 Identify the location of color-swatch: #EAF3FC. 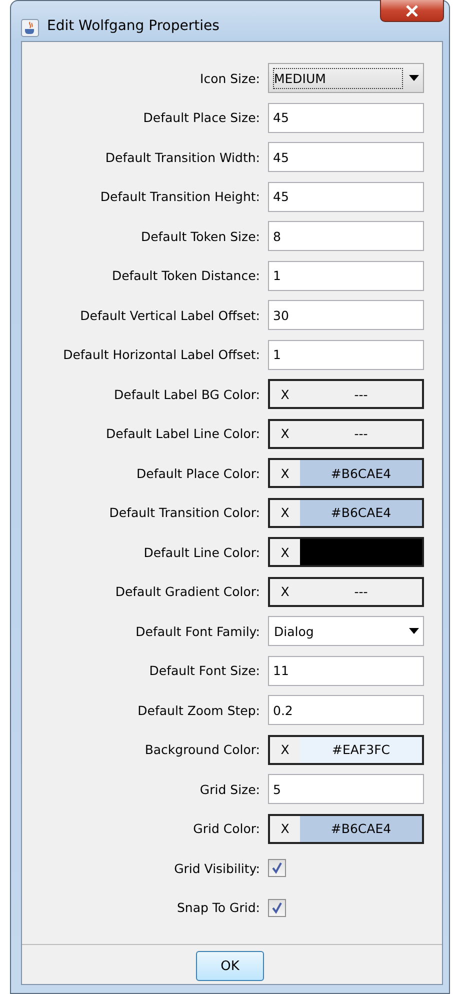
(361, 749).